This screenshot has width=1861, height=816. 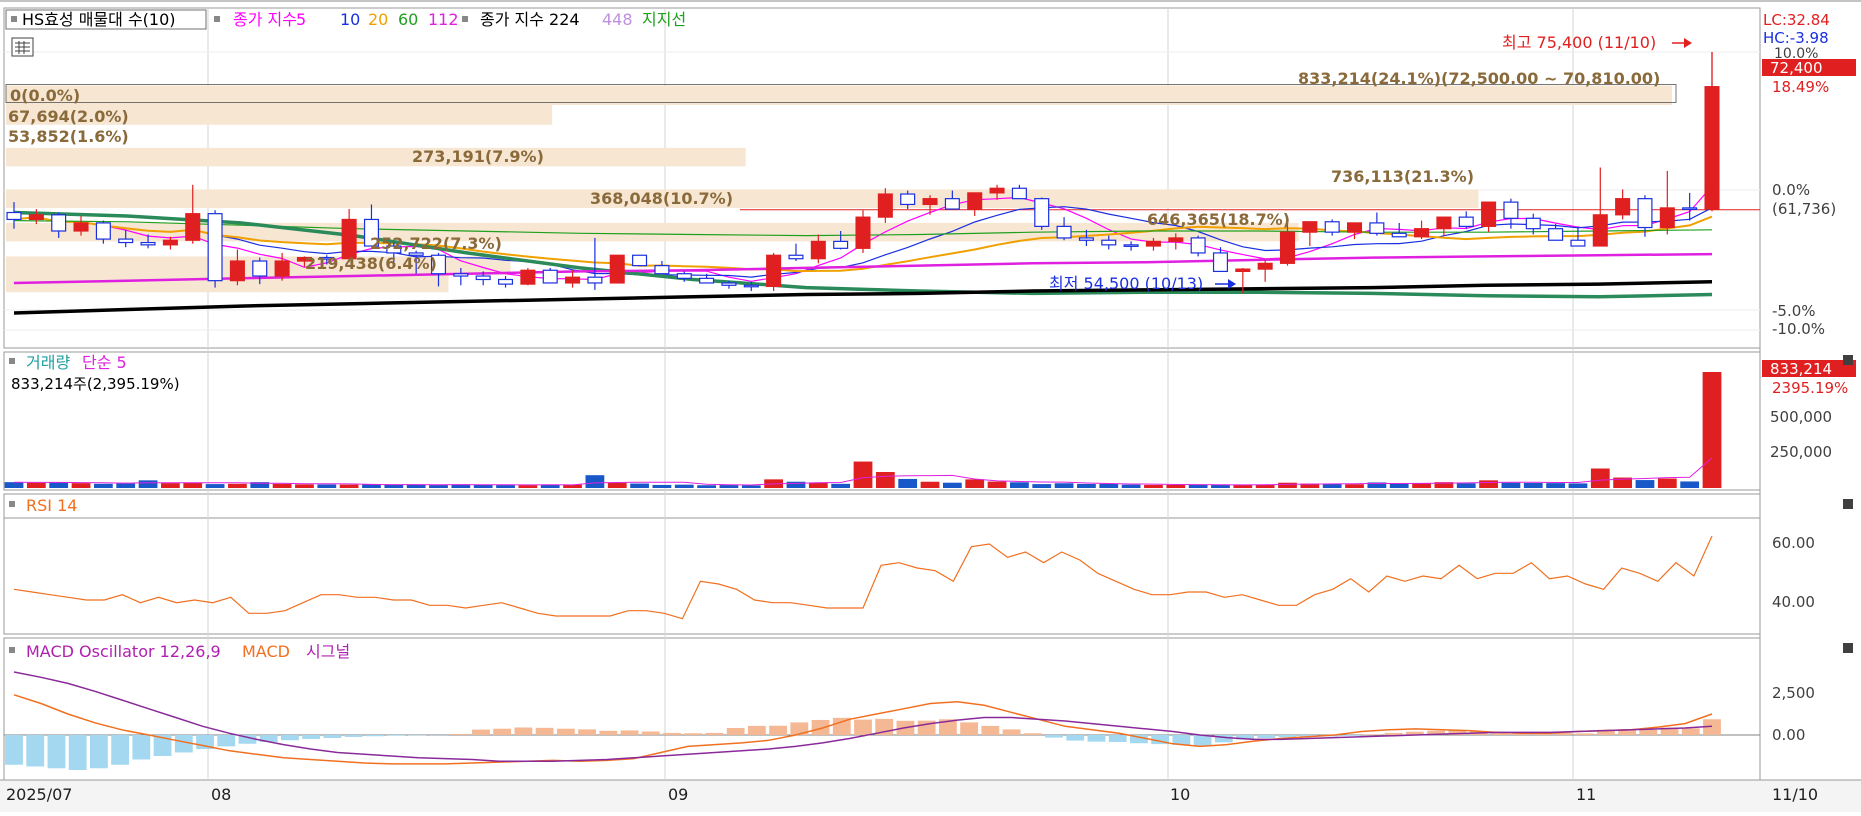 What do you see at coordinates (45, 95) in the screenshot?
I see `volume-profile-label: 0(0.0%)` at bounding box center [45, 95].